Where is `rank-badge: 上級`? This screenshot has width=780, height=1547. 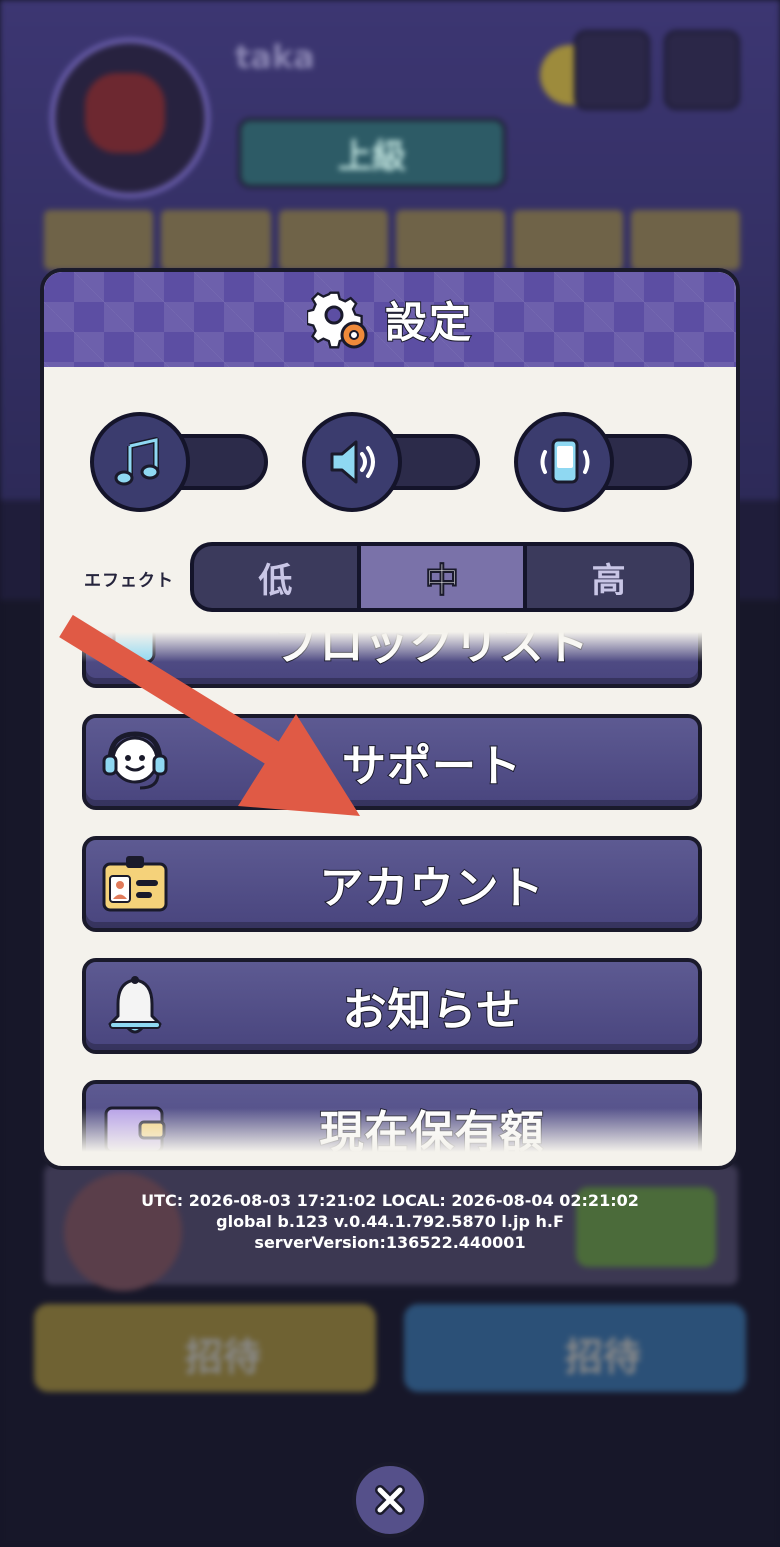 rank-badge: 上級 is located at coordinates (372, 153).